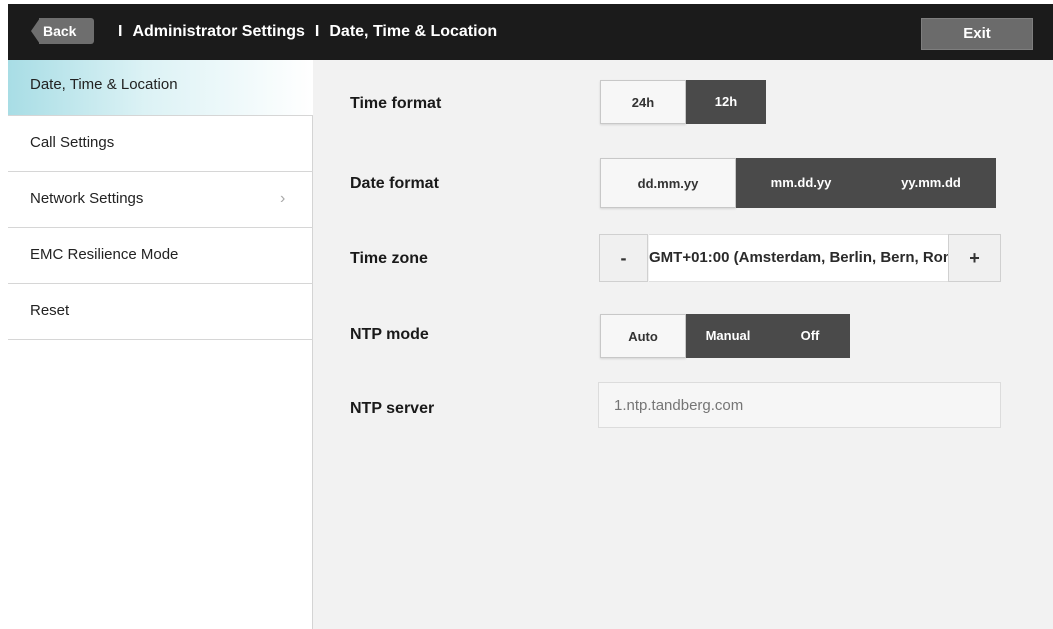 This screenshot has height=629, width=1053. I want to click on time-format-segmented-control: 24h 12h, so click(683, 102).